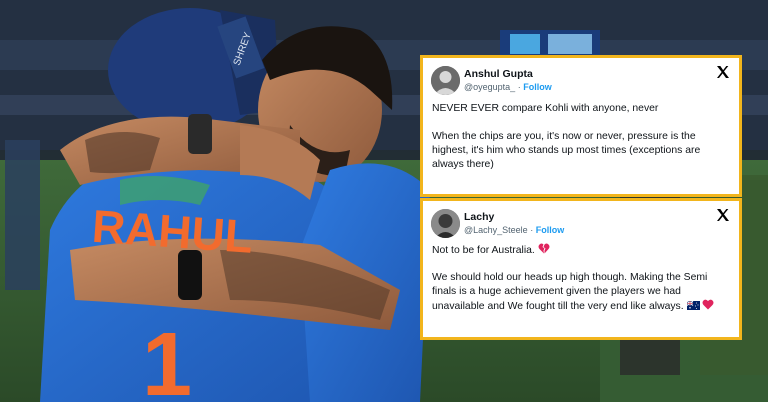 This screenshot has width=768, height=402. I want to click on author-handle: @Lachy_Steele, so click(496, 230).